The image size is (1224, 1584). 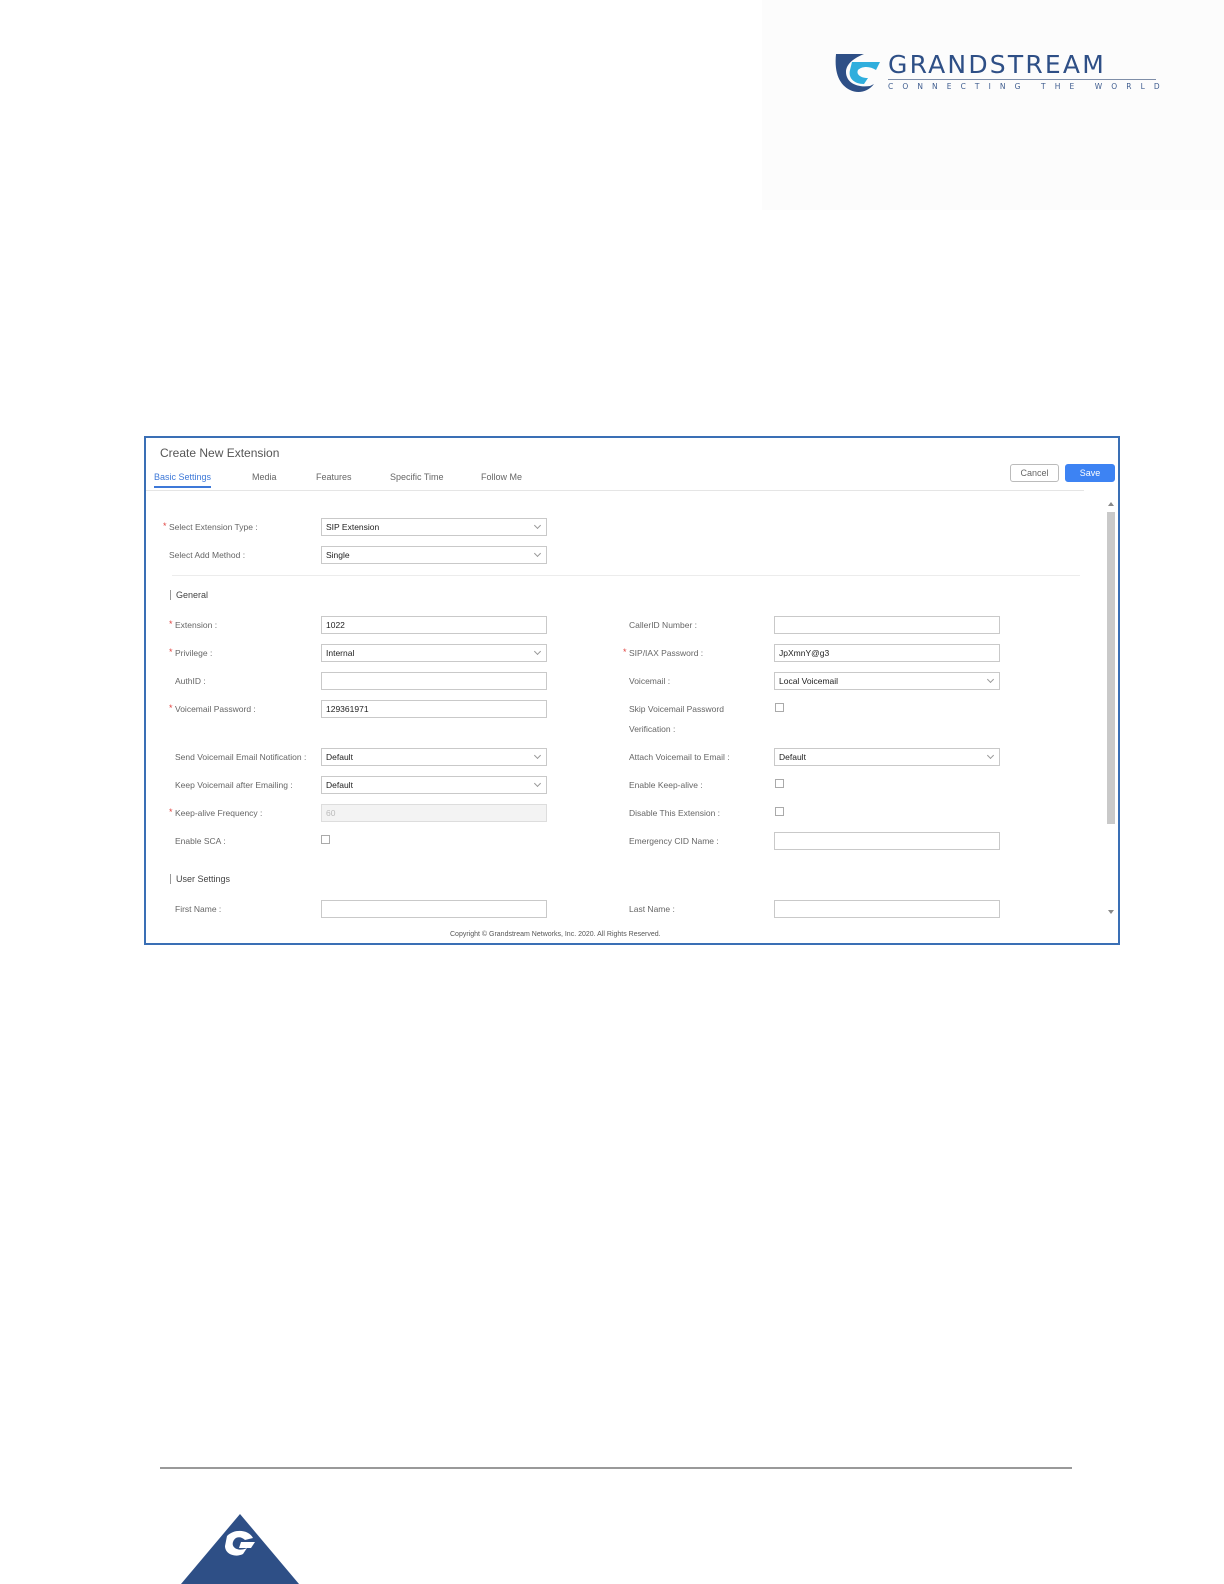 I want to click on scroll-up-icon, so click(x=1111, y=504).